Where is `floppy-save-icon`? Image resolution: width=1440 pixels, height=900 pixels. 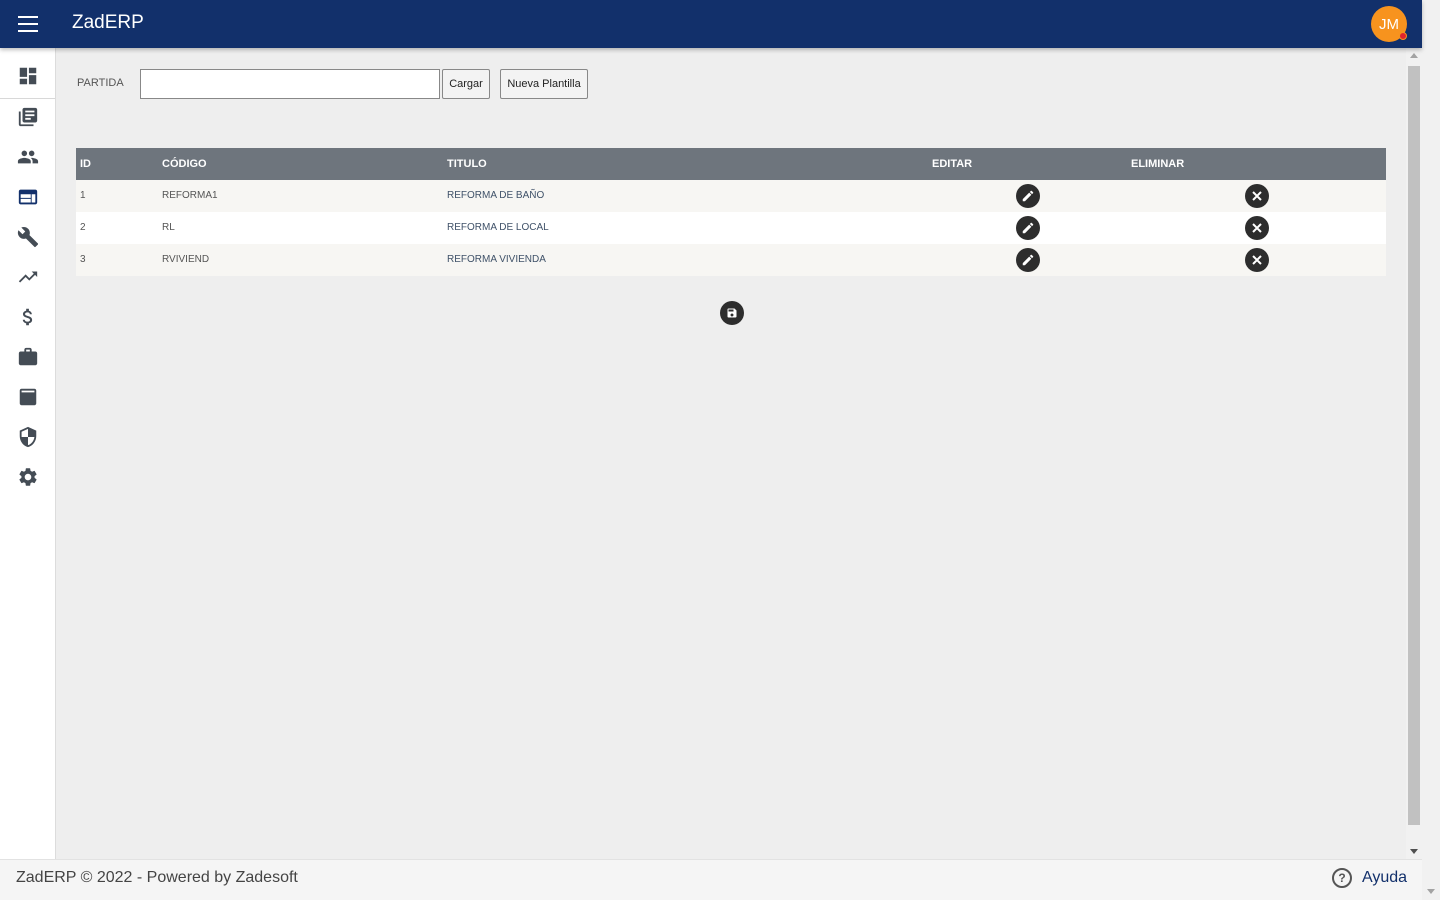
floppy-save-icon is located at coordinates (732, 313).